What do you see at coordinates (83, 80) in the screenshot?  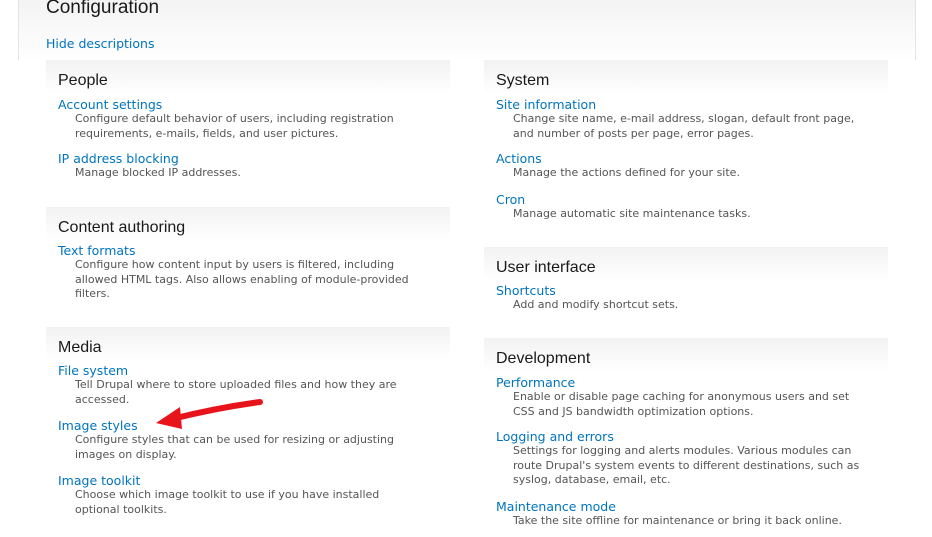 I see `panel-title: People` at bounding box center [83, 80].